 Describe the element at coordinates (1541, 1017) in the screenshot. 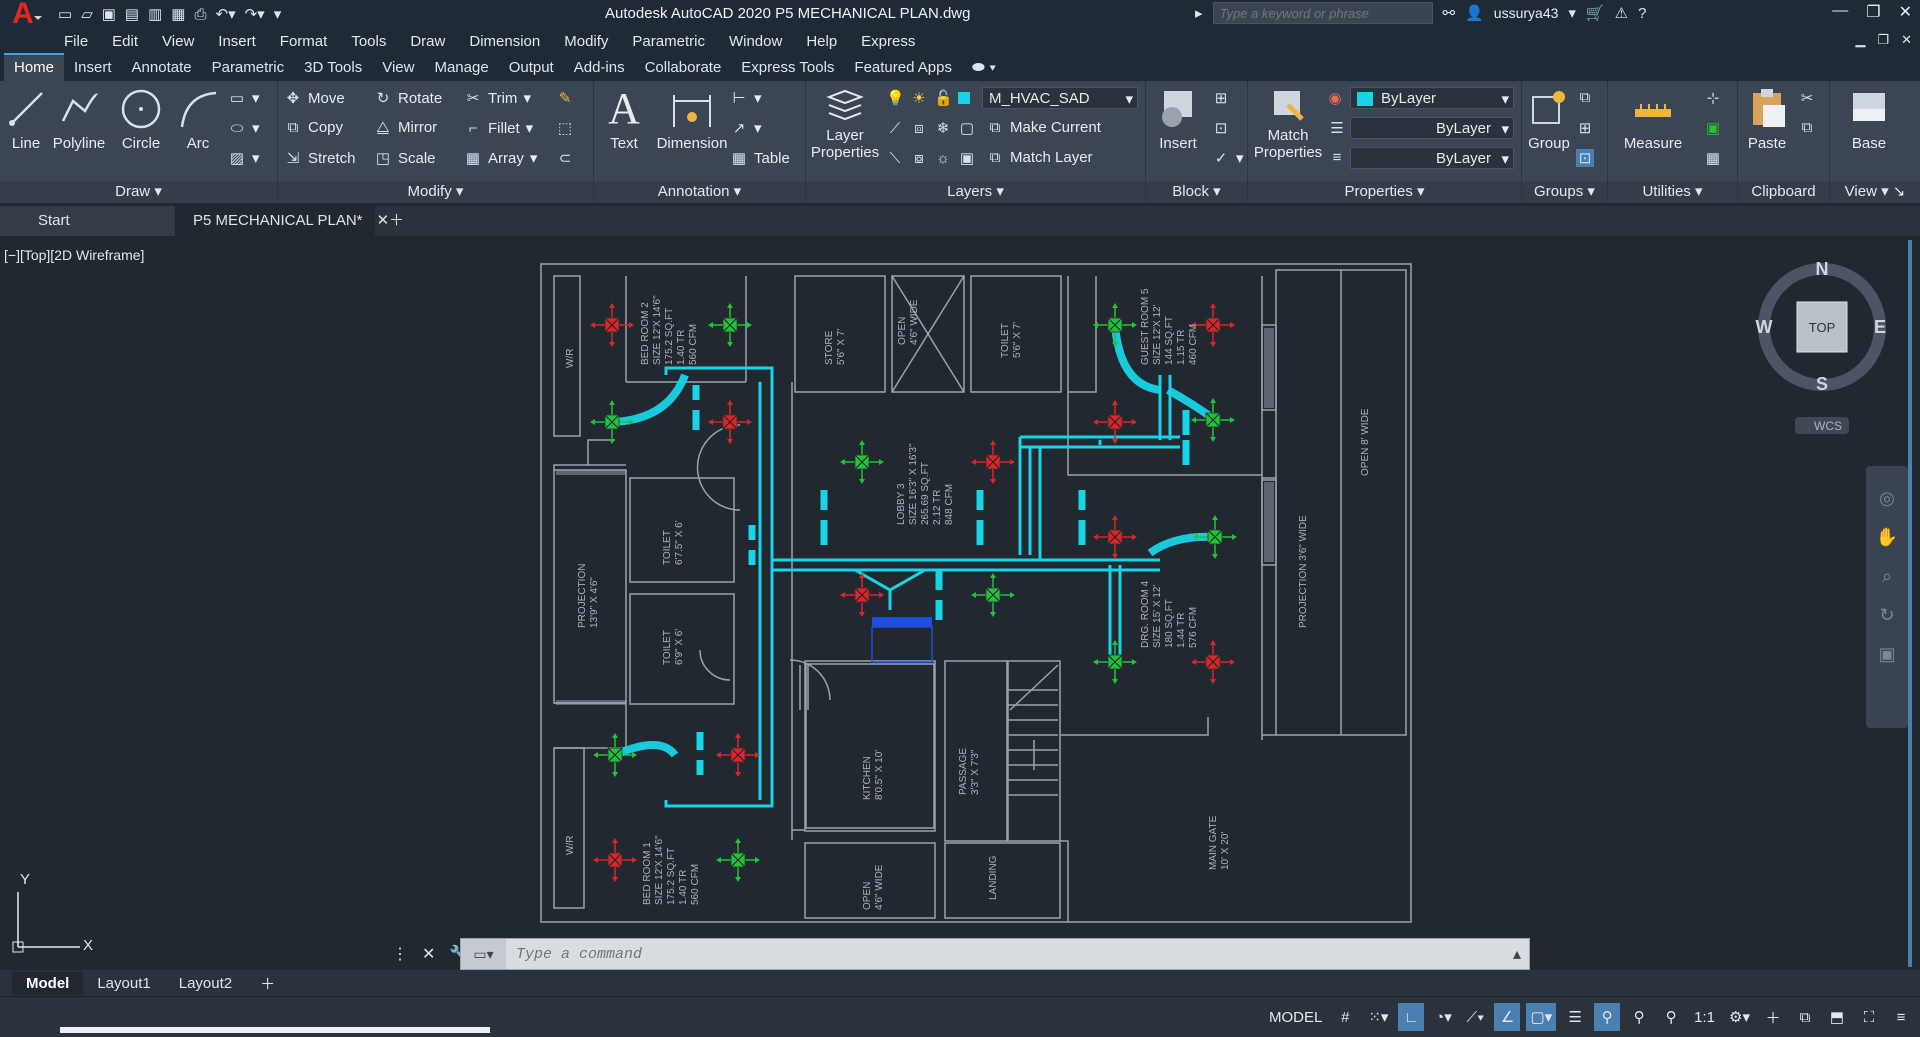

I see `object-snap-icon: ▢▾` at that location.